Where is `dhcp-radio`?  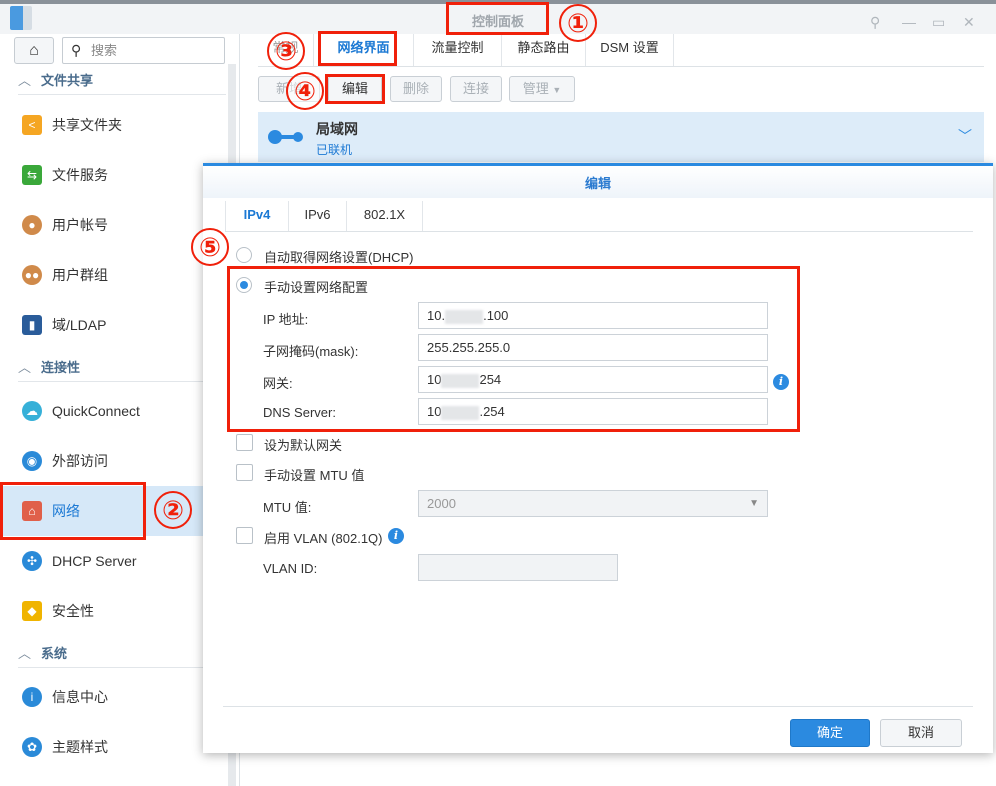
dhcp-radio is located at coordinates (244, 255).